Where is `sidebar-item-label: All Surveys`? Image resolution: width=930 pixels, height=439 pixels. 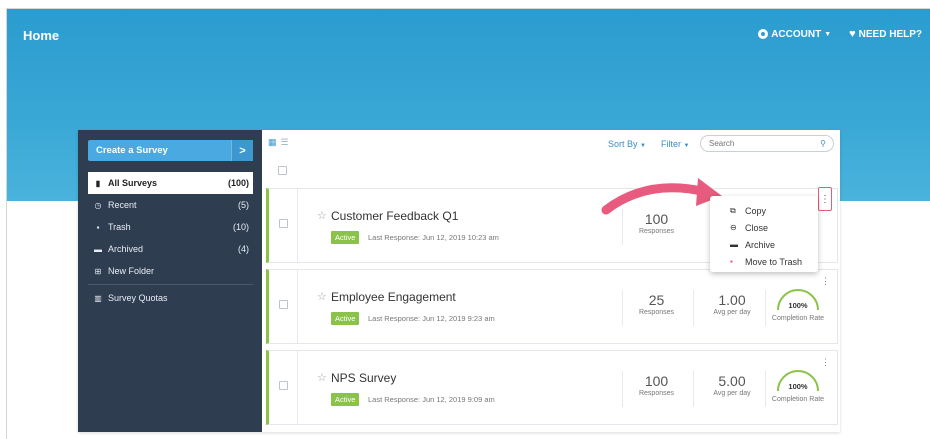 sidebar-item-label: All Surveys is located at coordinates (133, 183).